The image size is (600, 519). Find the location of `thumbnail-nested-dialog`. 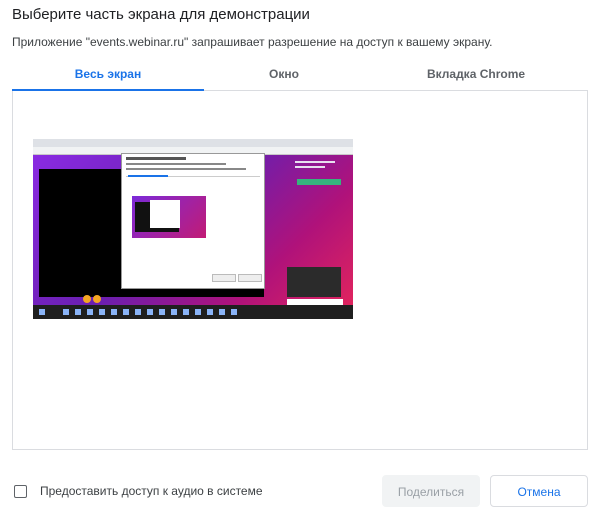

thumbnail-nested-dialog is located at coordinates (193, 221).